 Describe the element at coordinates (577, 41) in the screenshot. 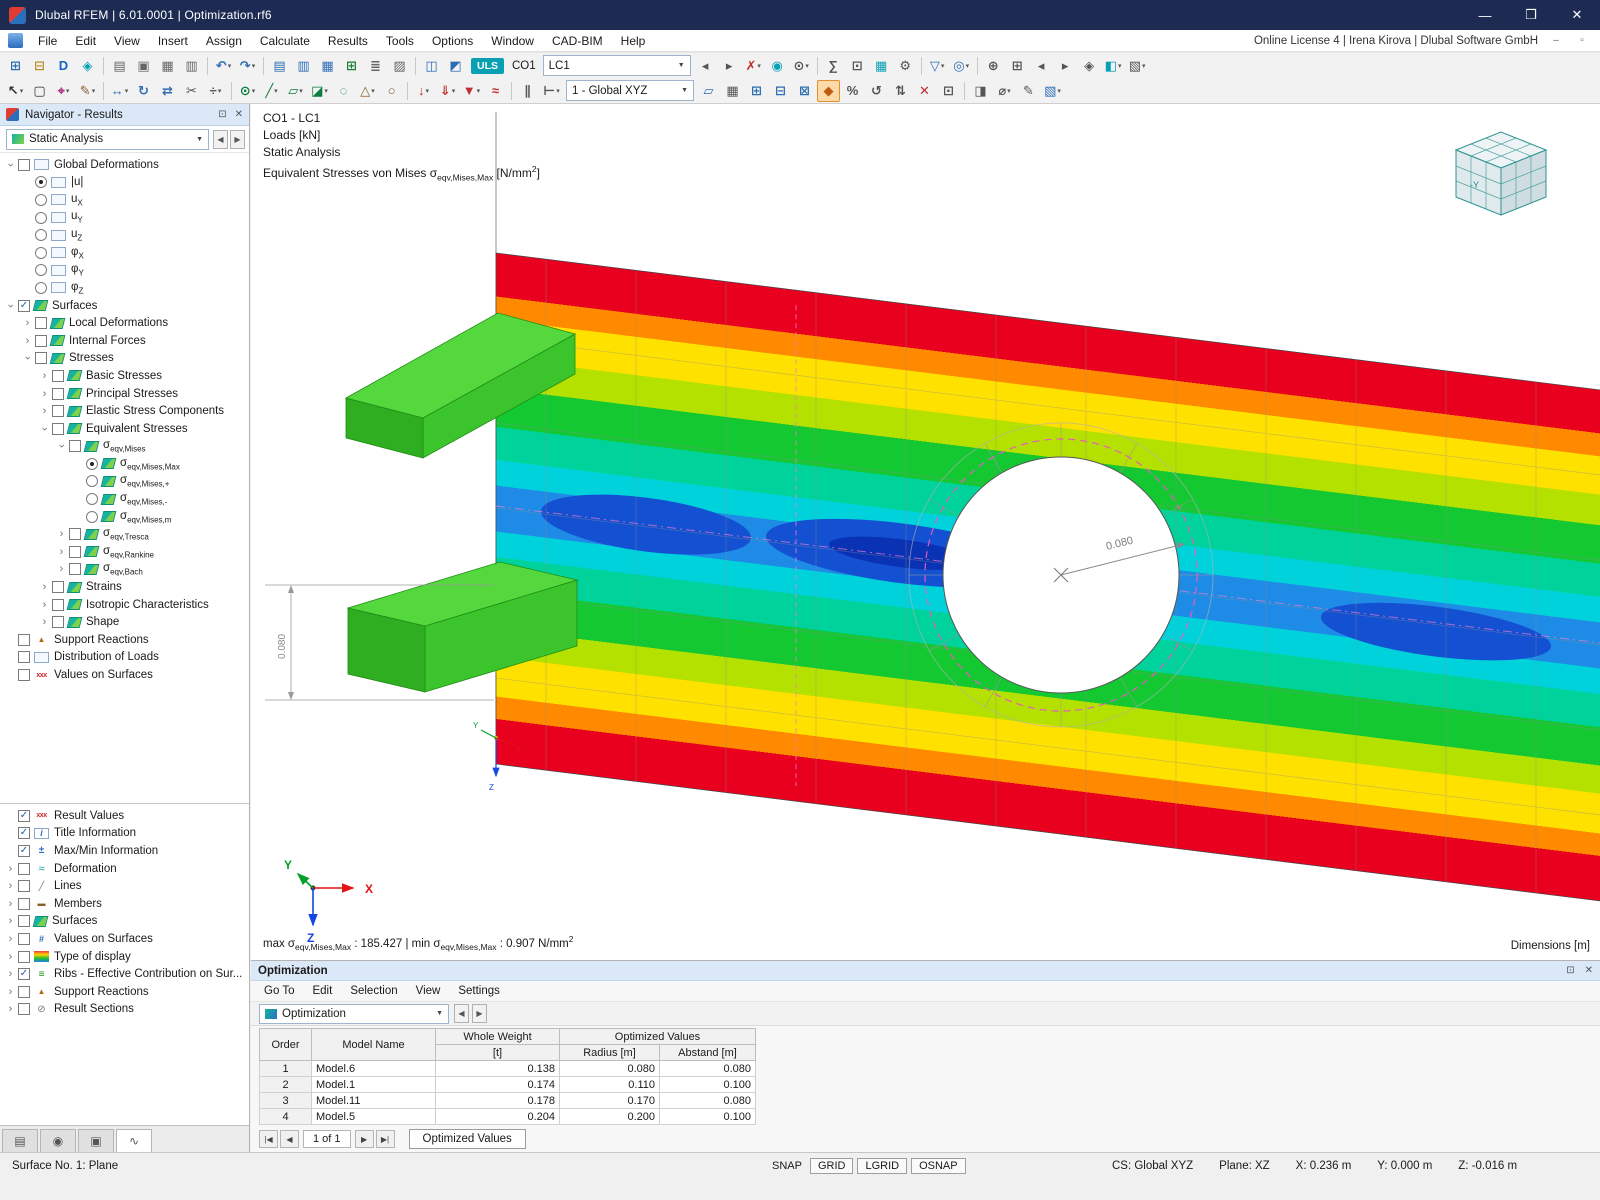

I see `menu-cad-bim: CAD-BIM` at that location.